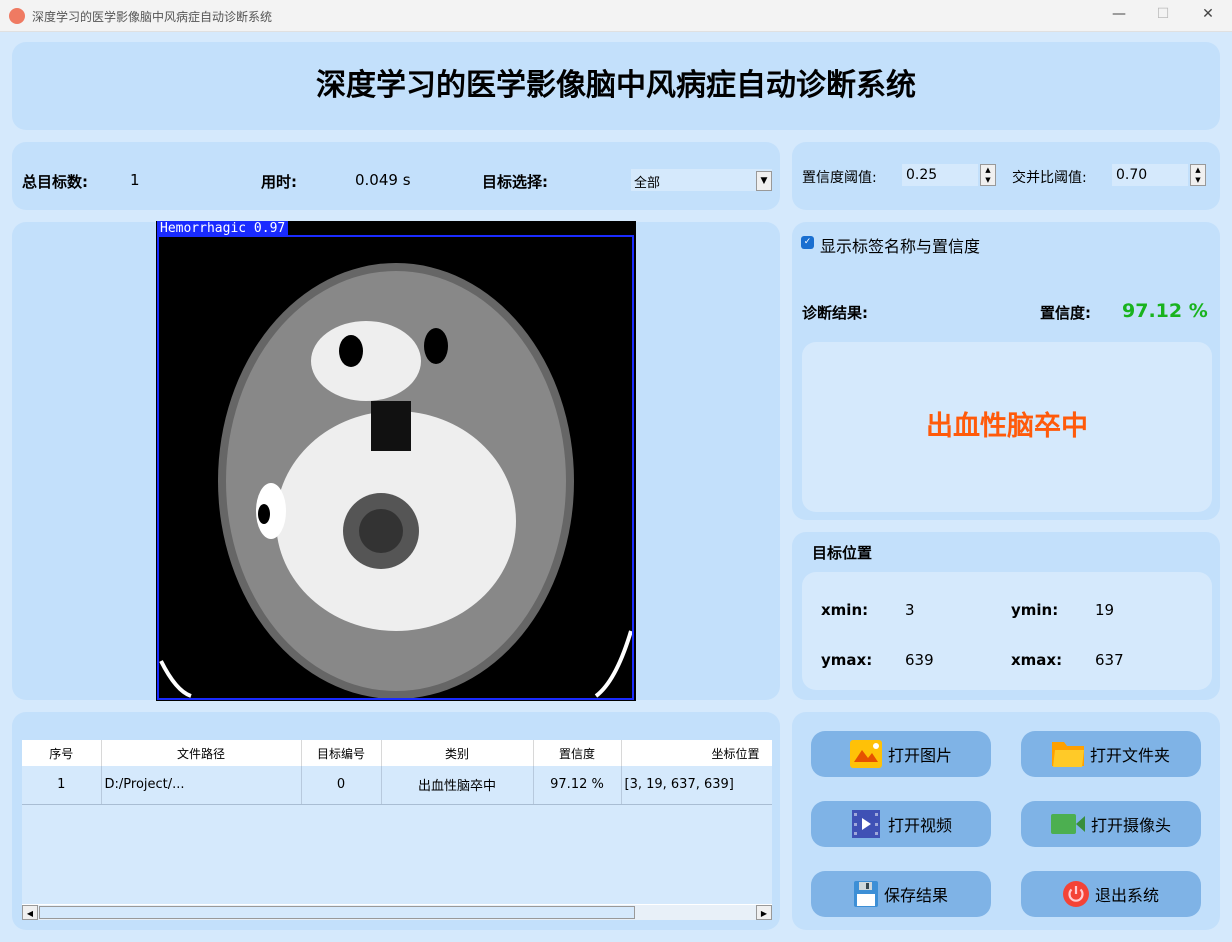  Describe the element at coordinates (764, 181) in the screenshot. I see `chevron-down-icon: ▼` at that location.